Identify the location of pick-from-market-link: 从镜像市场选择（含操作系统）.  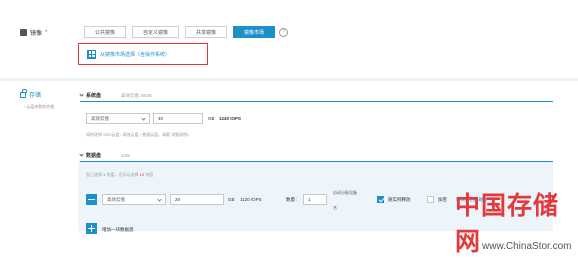
(143, 54).